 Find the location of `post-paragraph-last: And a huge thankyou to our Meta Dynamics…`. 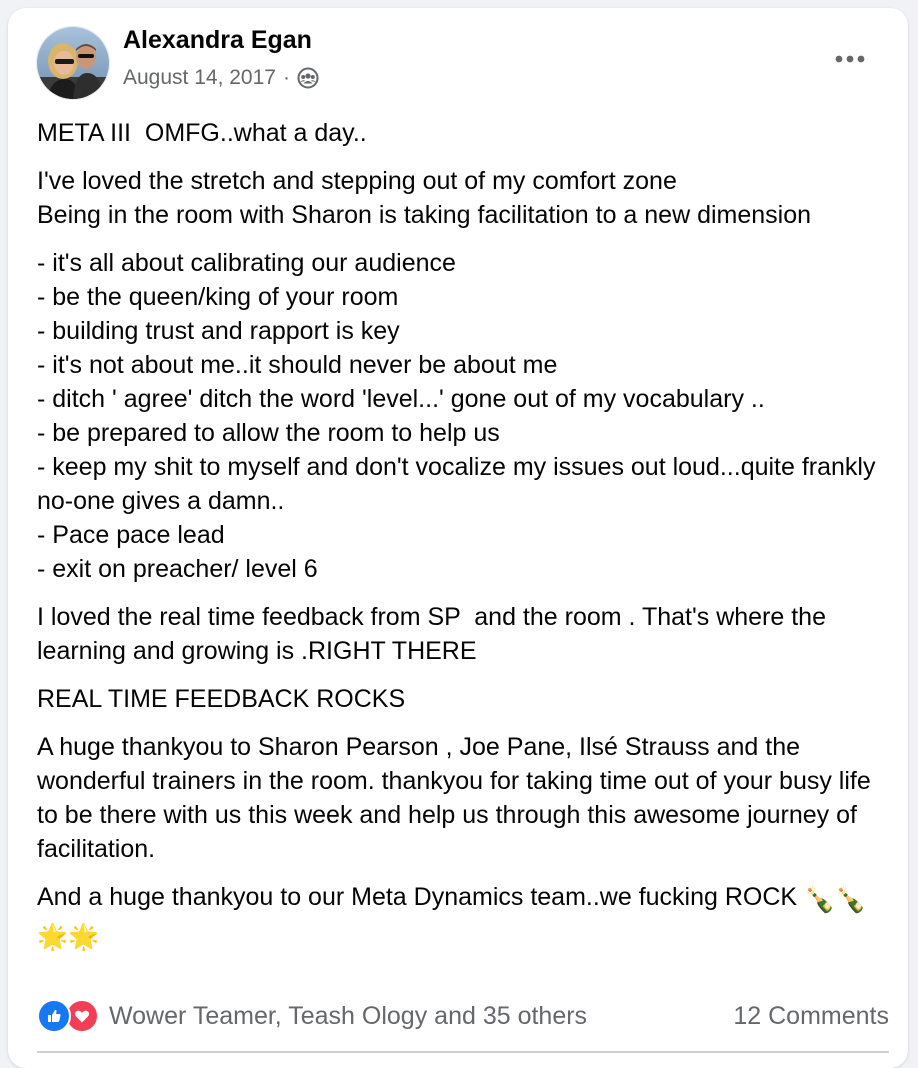

post-paragraph-last: And a huge thankyou to our Meta Dynamics… is located at coordinates (467, 917).